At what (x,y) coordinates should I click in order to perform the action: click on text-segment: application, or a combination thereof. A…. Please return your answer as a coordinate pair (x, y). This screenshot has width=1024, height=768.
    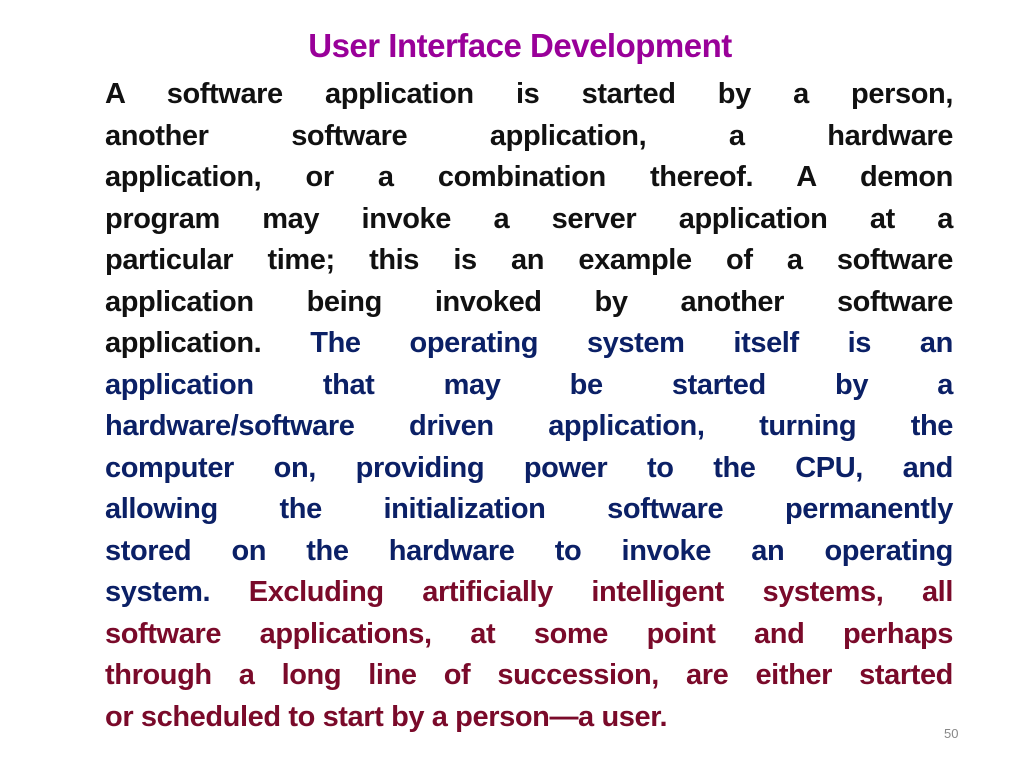
    Looking at the image, I should click on (529, 177).